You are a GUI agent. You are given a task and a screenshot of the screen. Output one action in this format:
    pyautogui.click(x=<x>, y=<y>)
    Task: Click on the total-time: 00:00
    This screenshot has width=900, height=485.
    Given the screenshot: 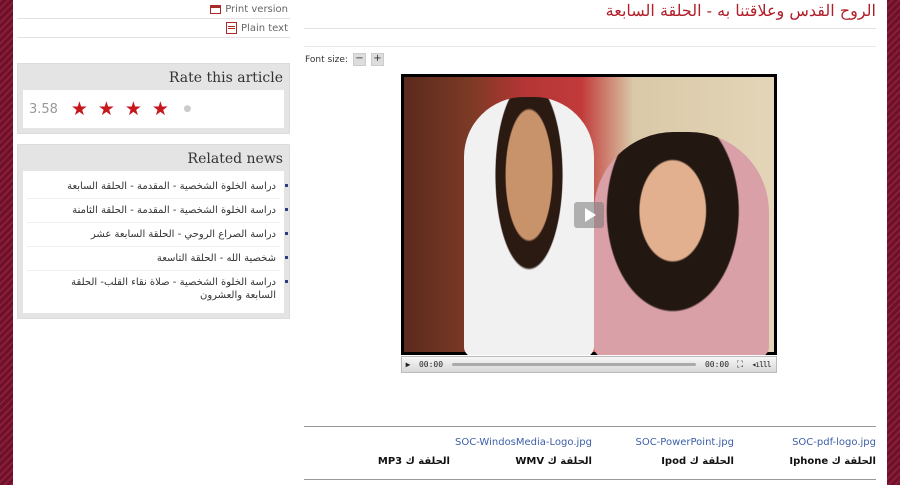 What is the action you would take?
    pyautogui.click(x=717, y=364)
    